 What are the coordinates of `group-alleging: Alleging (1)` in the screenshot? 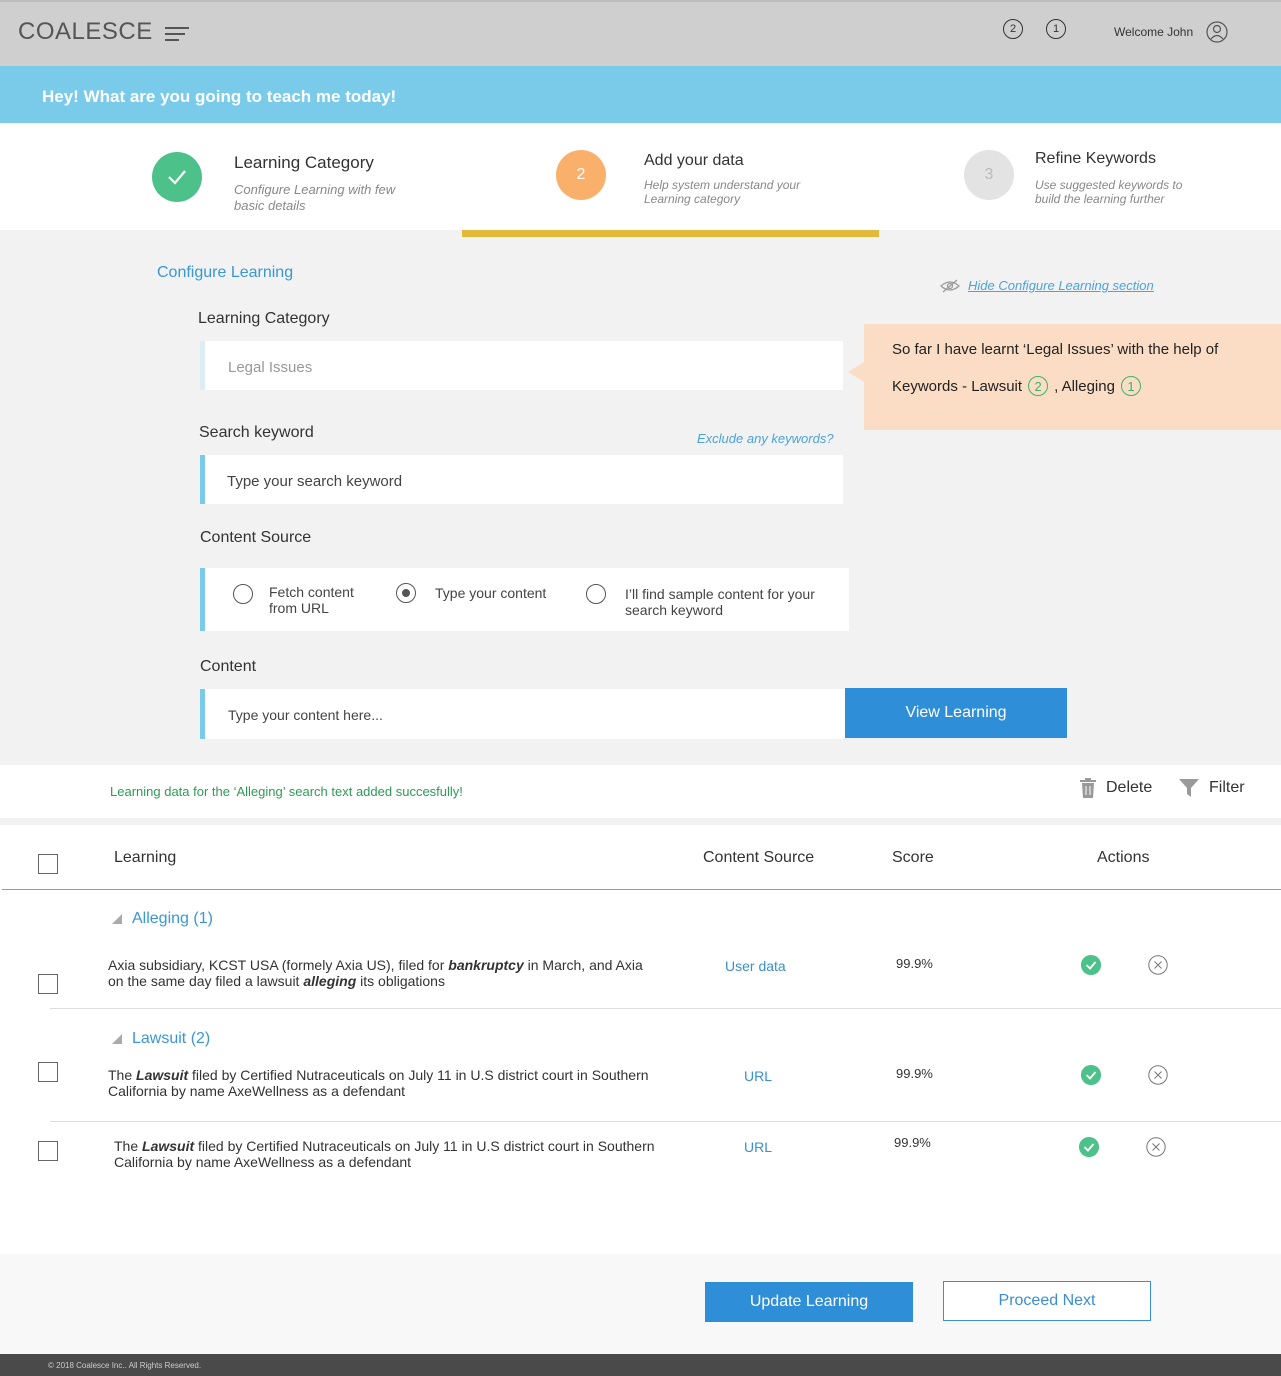 It's located at (162, 919).